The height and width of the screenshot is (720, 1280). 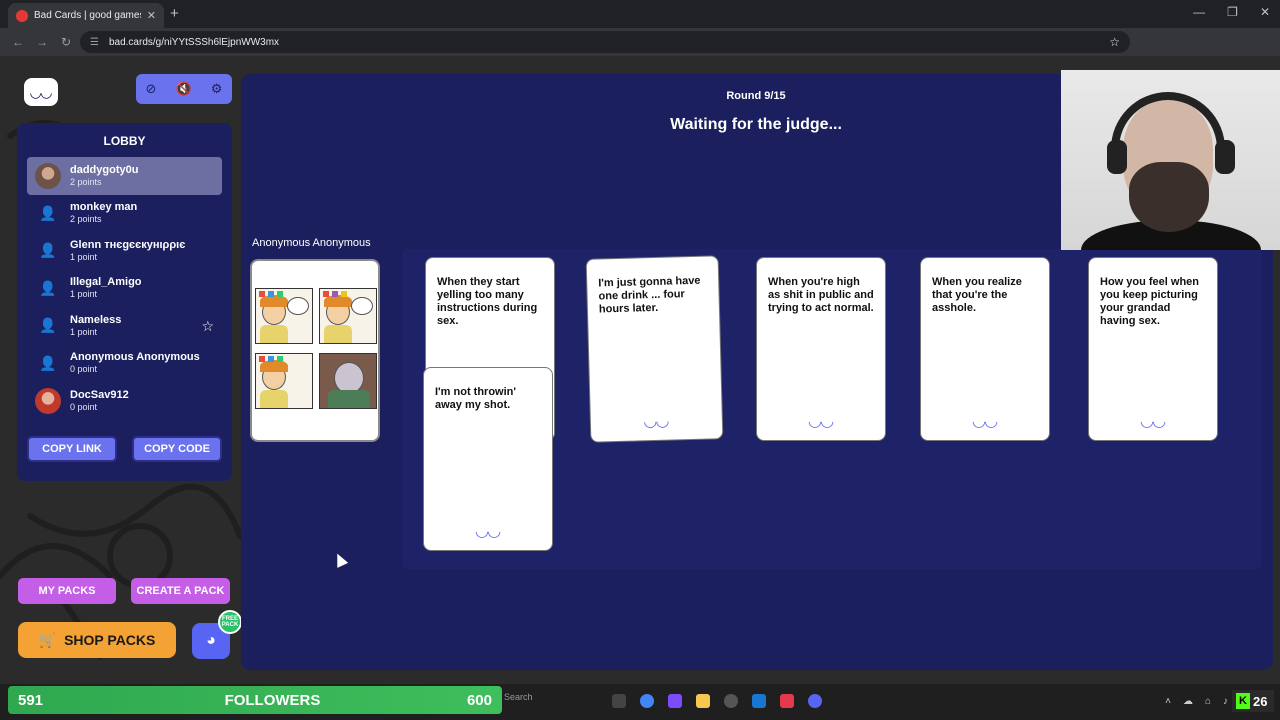 What do you see at coordinates (104, 169) in the screenshot?
I see `player-name: daddygoty0u` at bounding box center [104, 169].